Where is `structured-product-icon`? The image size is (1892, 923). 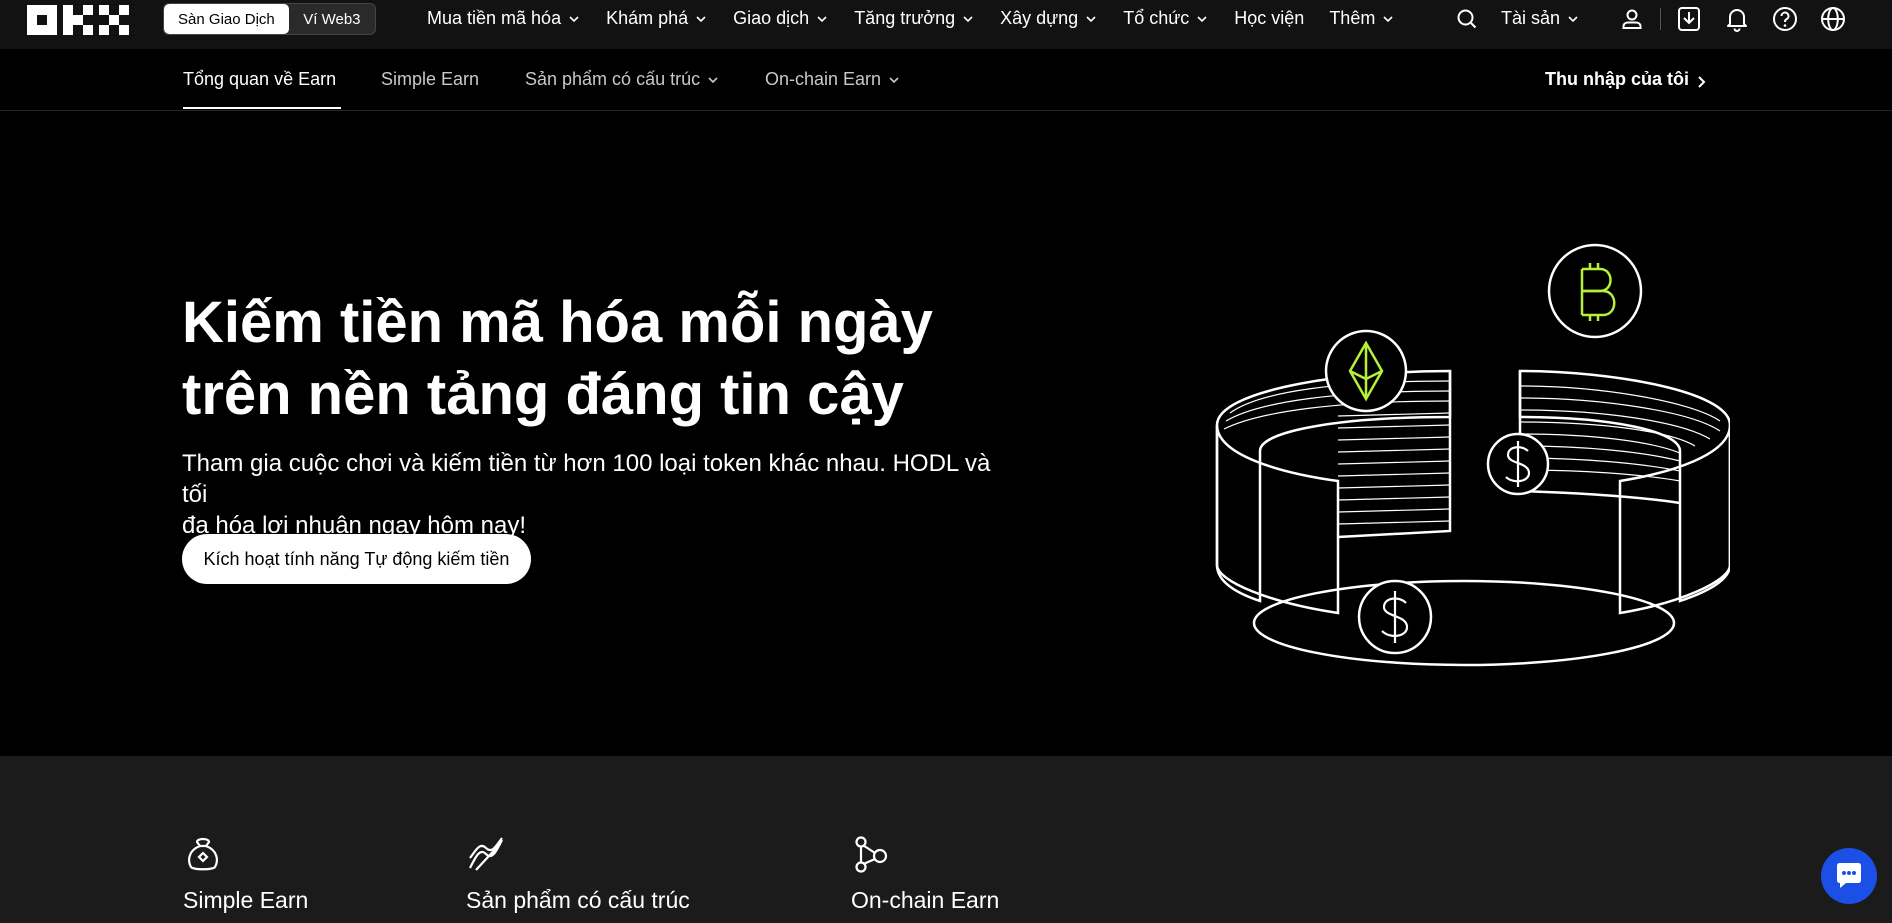 structured-product-icon is located at coordinates (486, 854).